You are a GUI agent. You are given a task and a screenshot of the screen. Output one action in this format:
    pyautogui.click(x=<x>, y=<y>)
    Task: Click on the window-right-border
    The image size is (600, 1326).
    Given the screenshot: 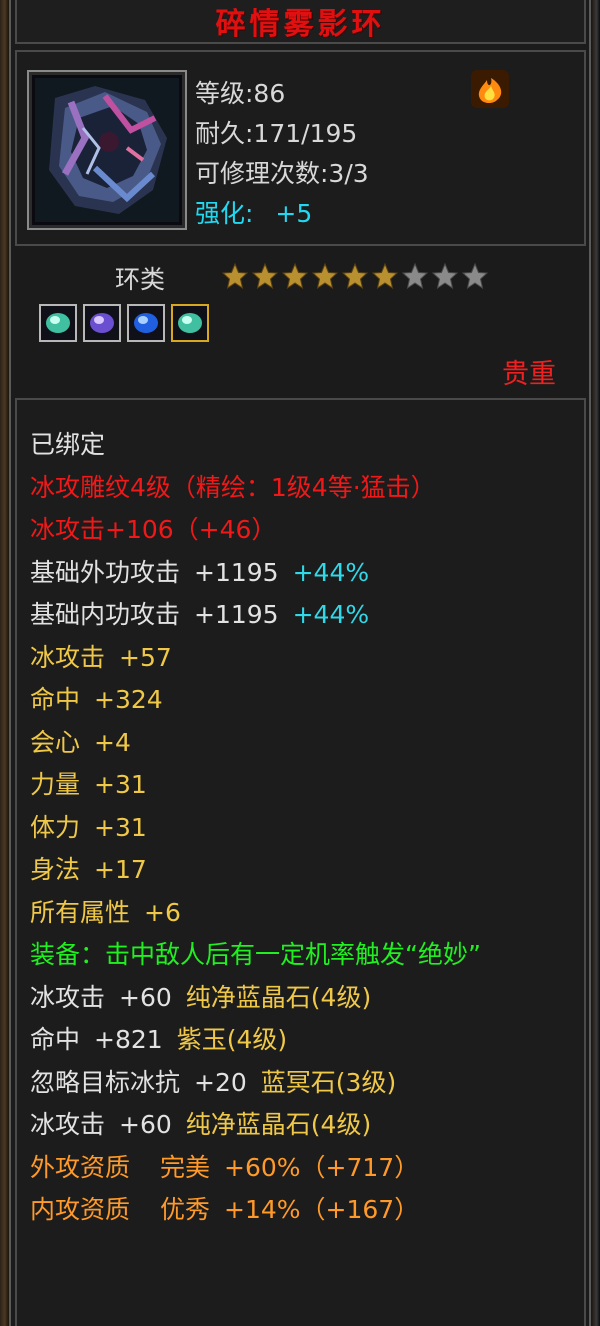 What is the action you would take?
    pyautogui.click(x=595, y=663)
    